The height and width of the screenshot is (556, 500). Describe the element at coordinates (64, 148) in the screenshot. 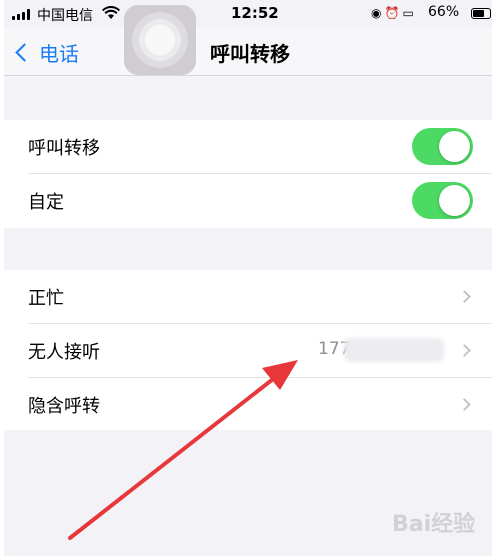

I see `row-label: 呼叫转移` at that location.